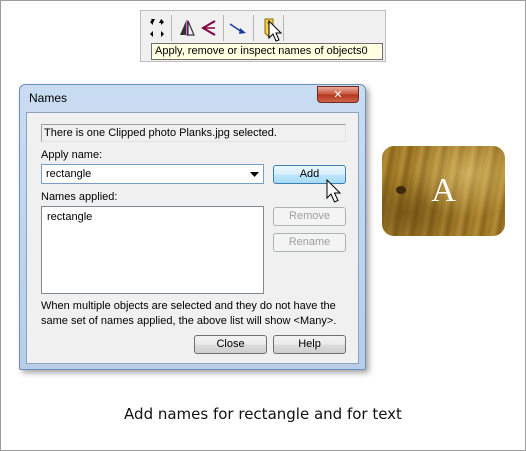  Describe the element at coordinates (152, 174) in the screenshot. I see `apply-name-combo: rectangle` at that location.